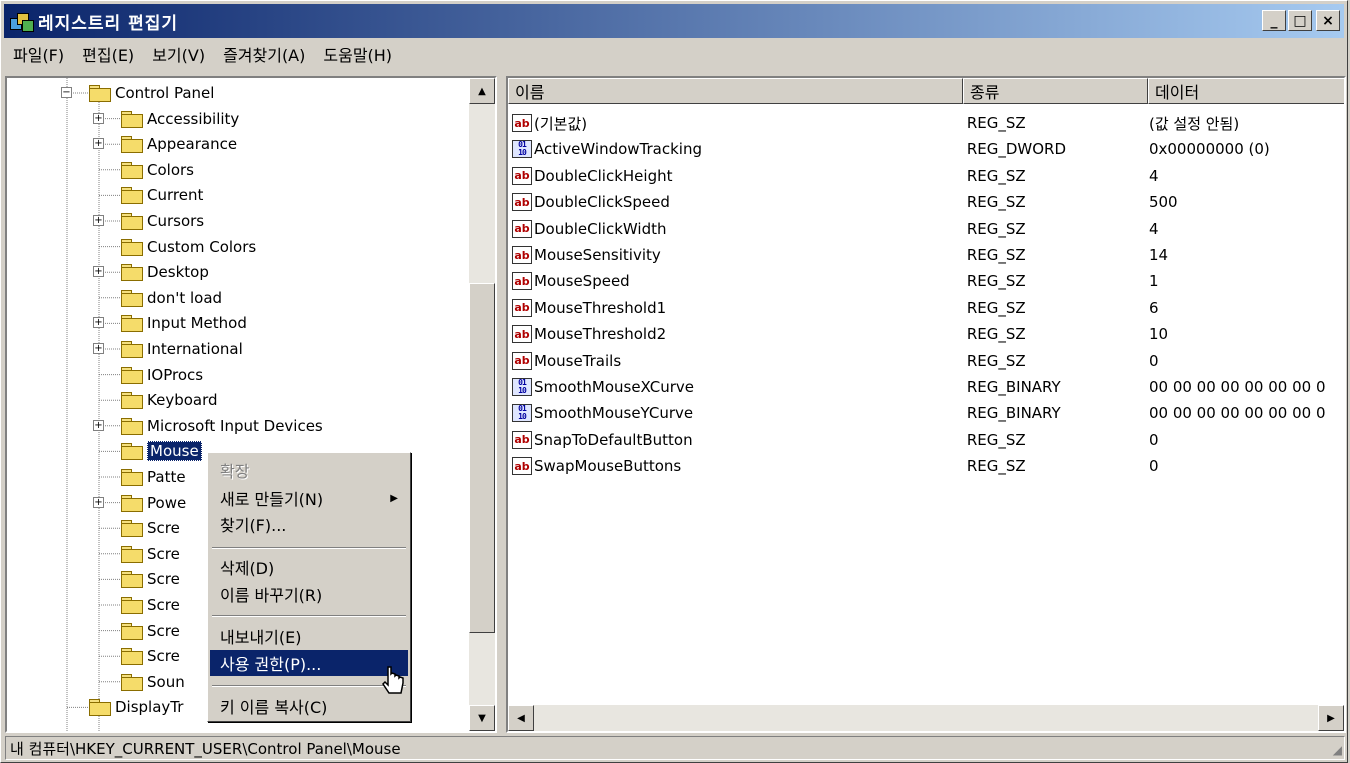  What do you see at coordinates (170, 323) in the screenshot?
I see `tree-item: + Input Method` at bounding box center [170, 323].